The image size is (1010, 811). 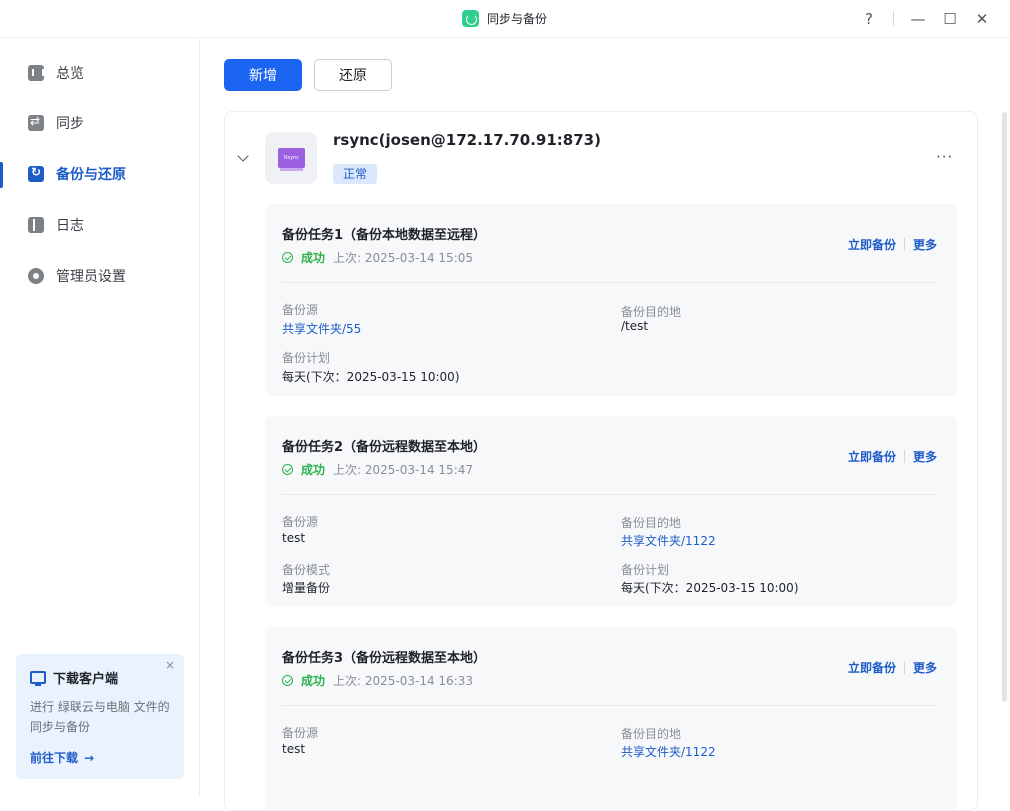 I want to click on sidebar-item-overview: 总览, so click(x=99, y=73).